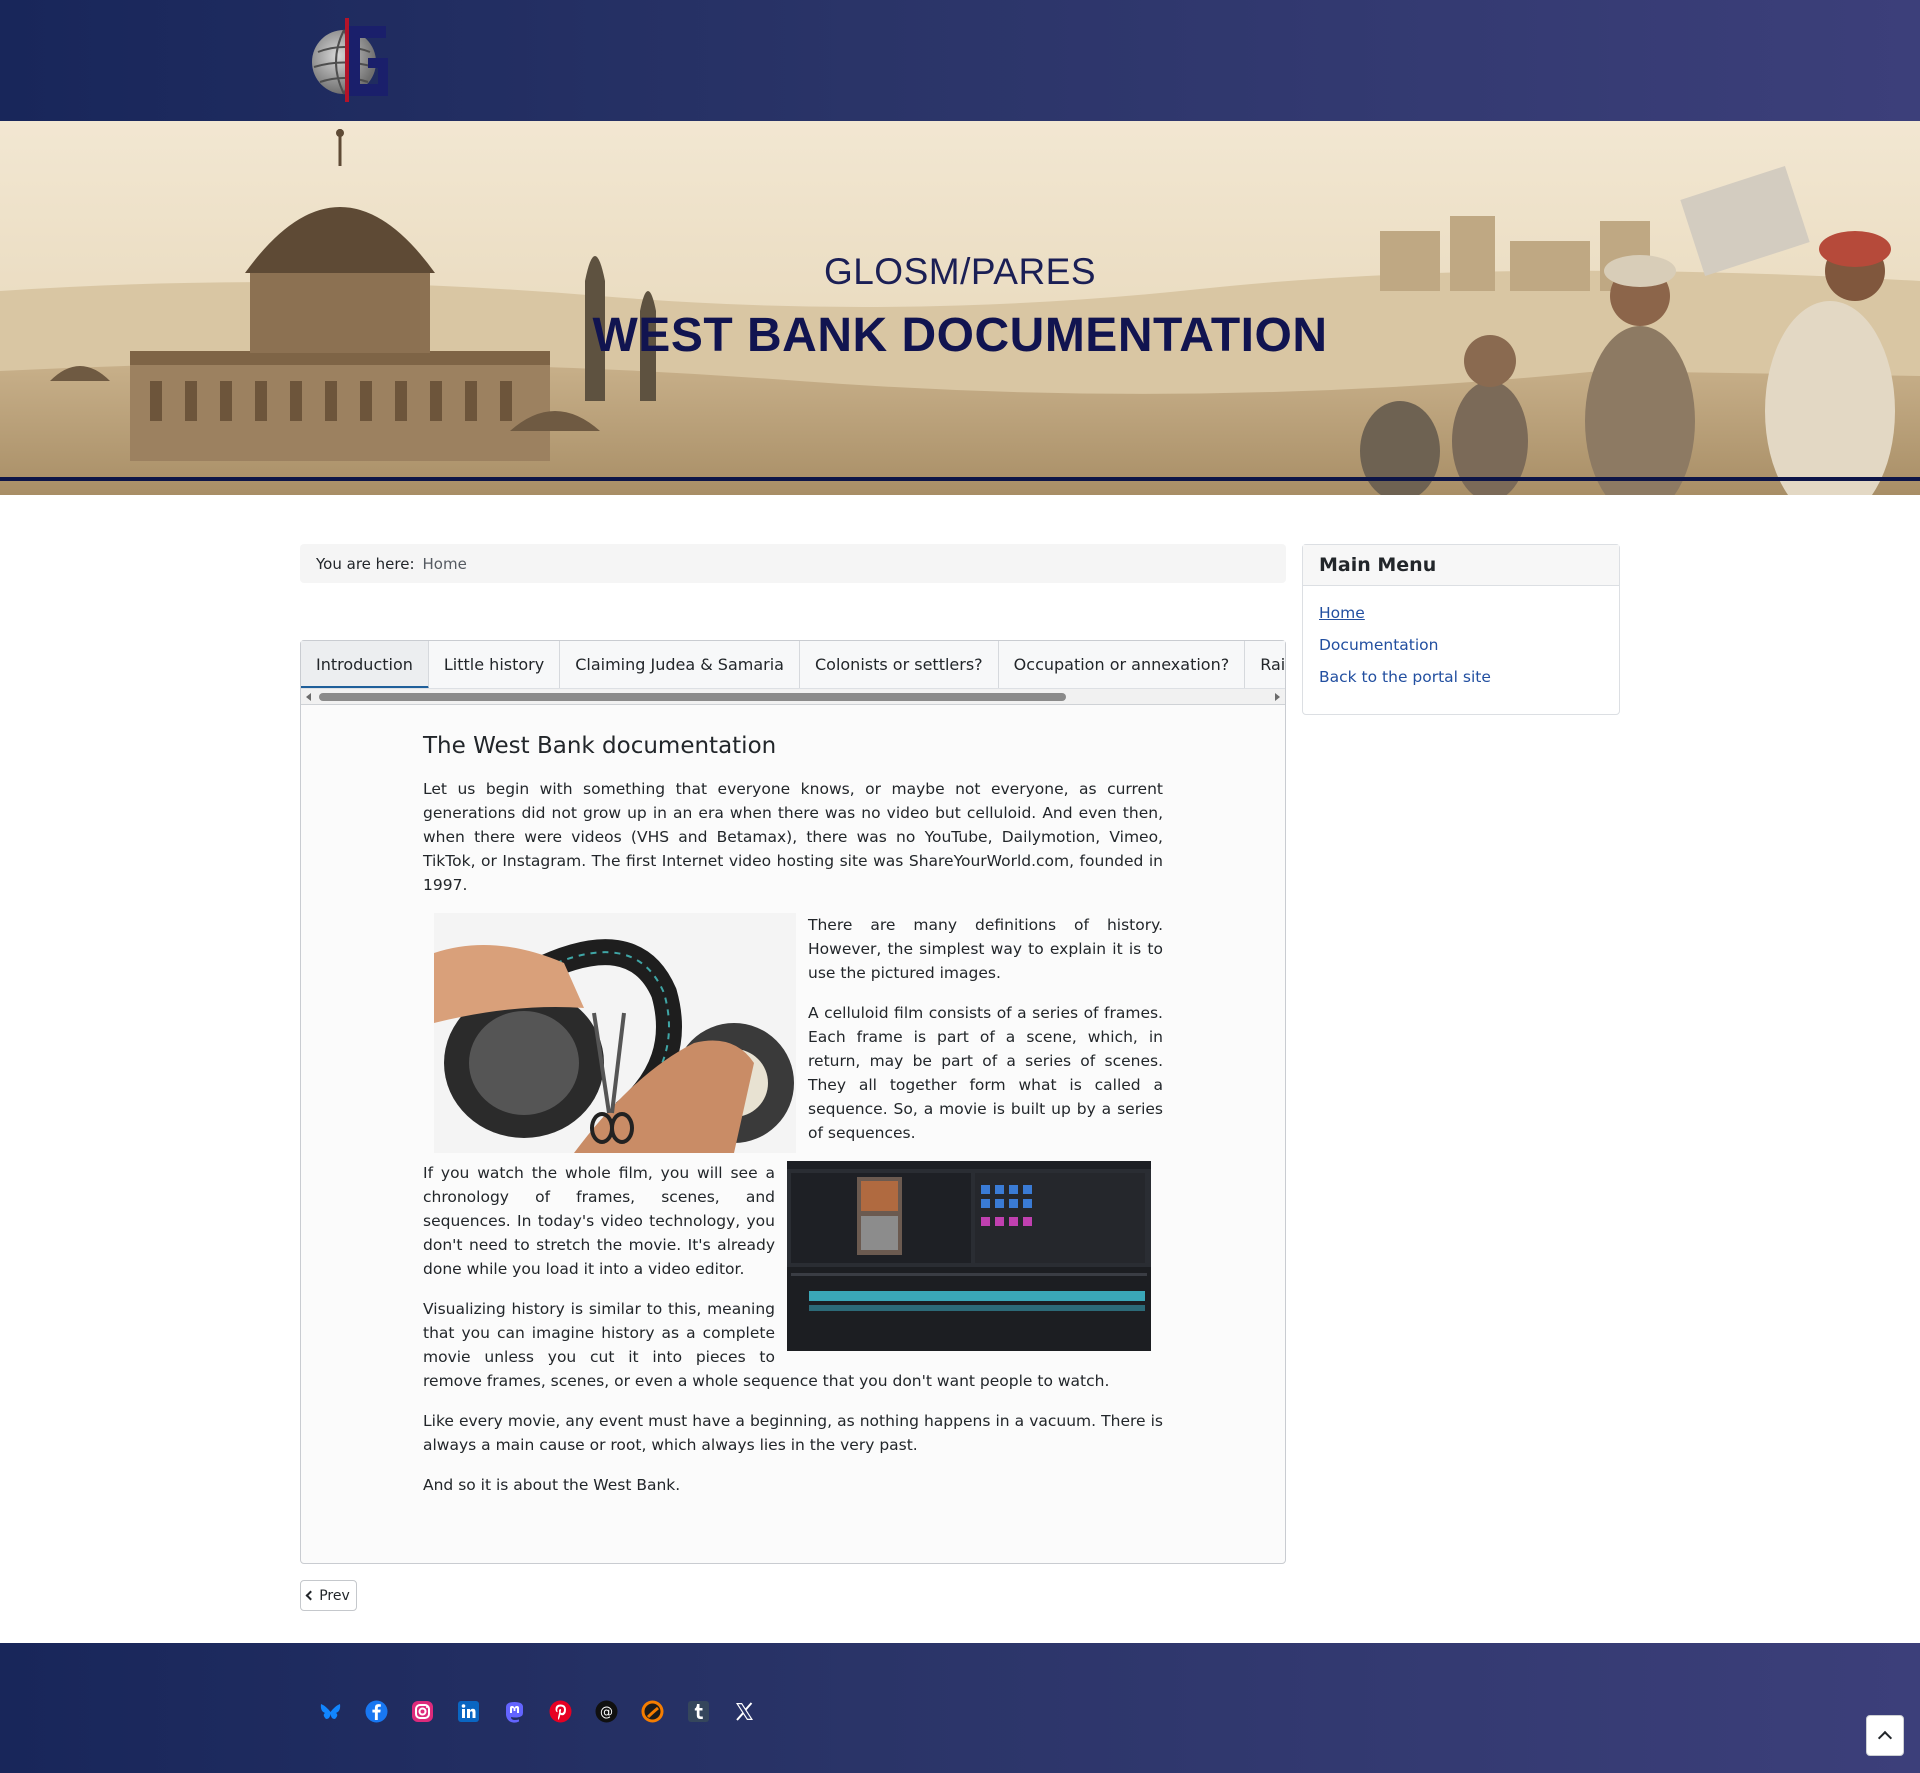  What do you see at coordinates (899, 664) in the screenshot?
I see `tab-colonists-or-settlers: Colonists or settlers?` at bounding box center [899, 664].